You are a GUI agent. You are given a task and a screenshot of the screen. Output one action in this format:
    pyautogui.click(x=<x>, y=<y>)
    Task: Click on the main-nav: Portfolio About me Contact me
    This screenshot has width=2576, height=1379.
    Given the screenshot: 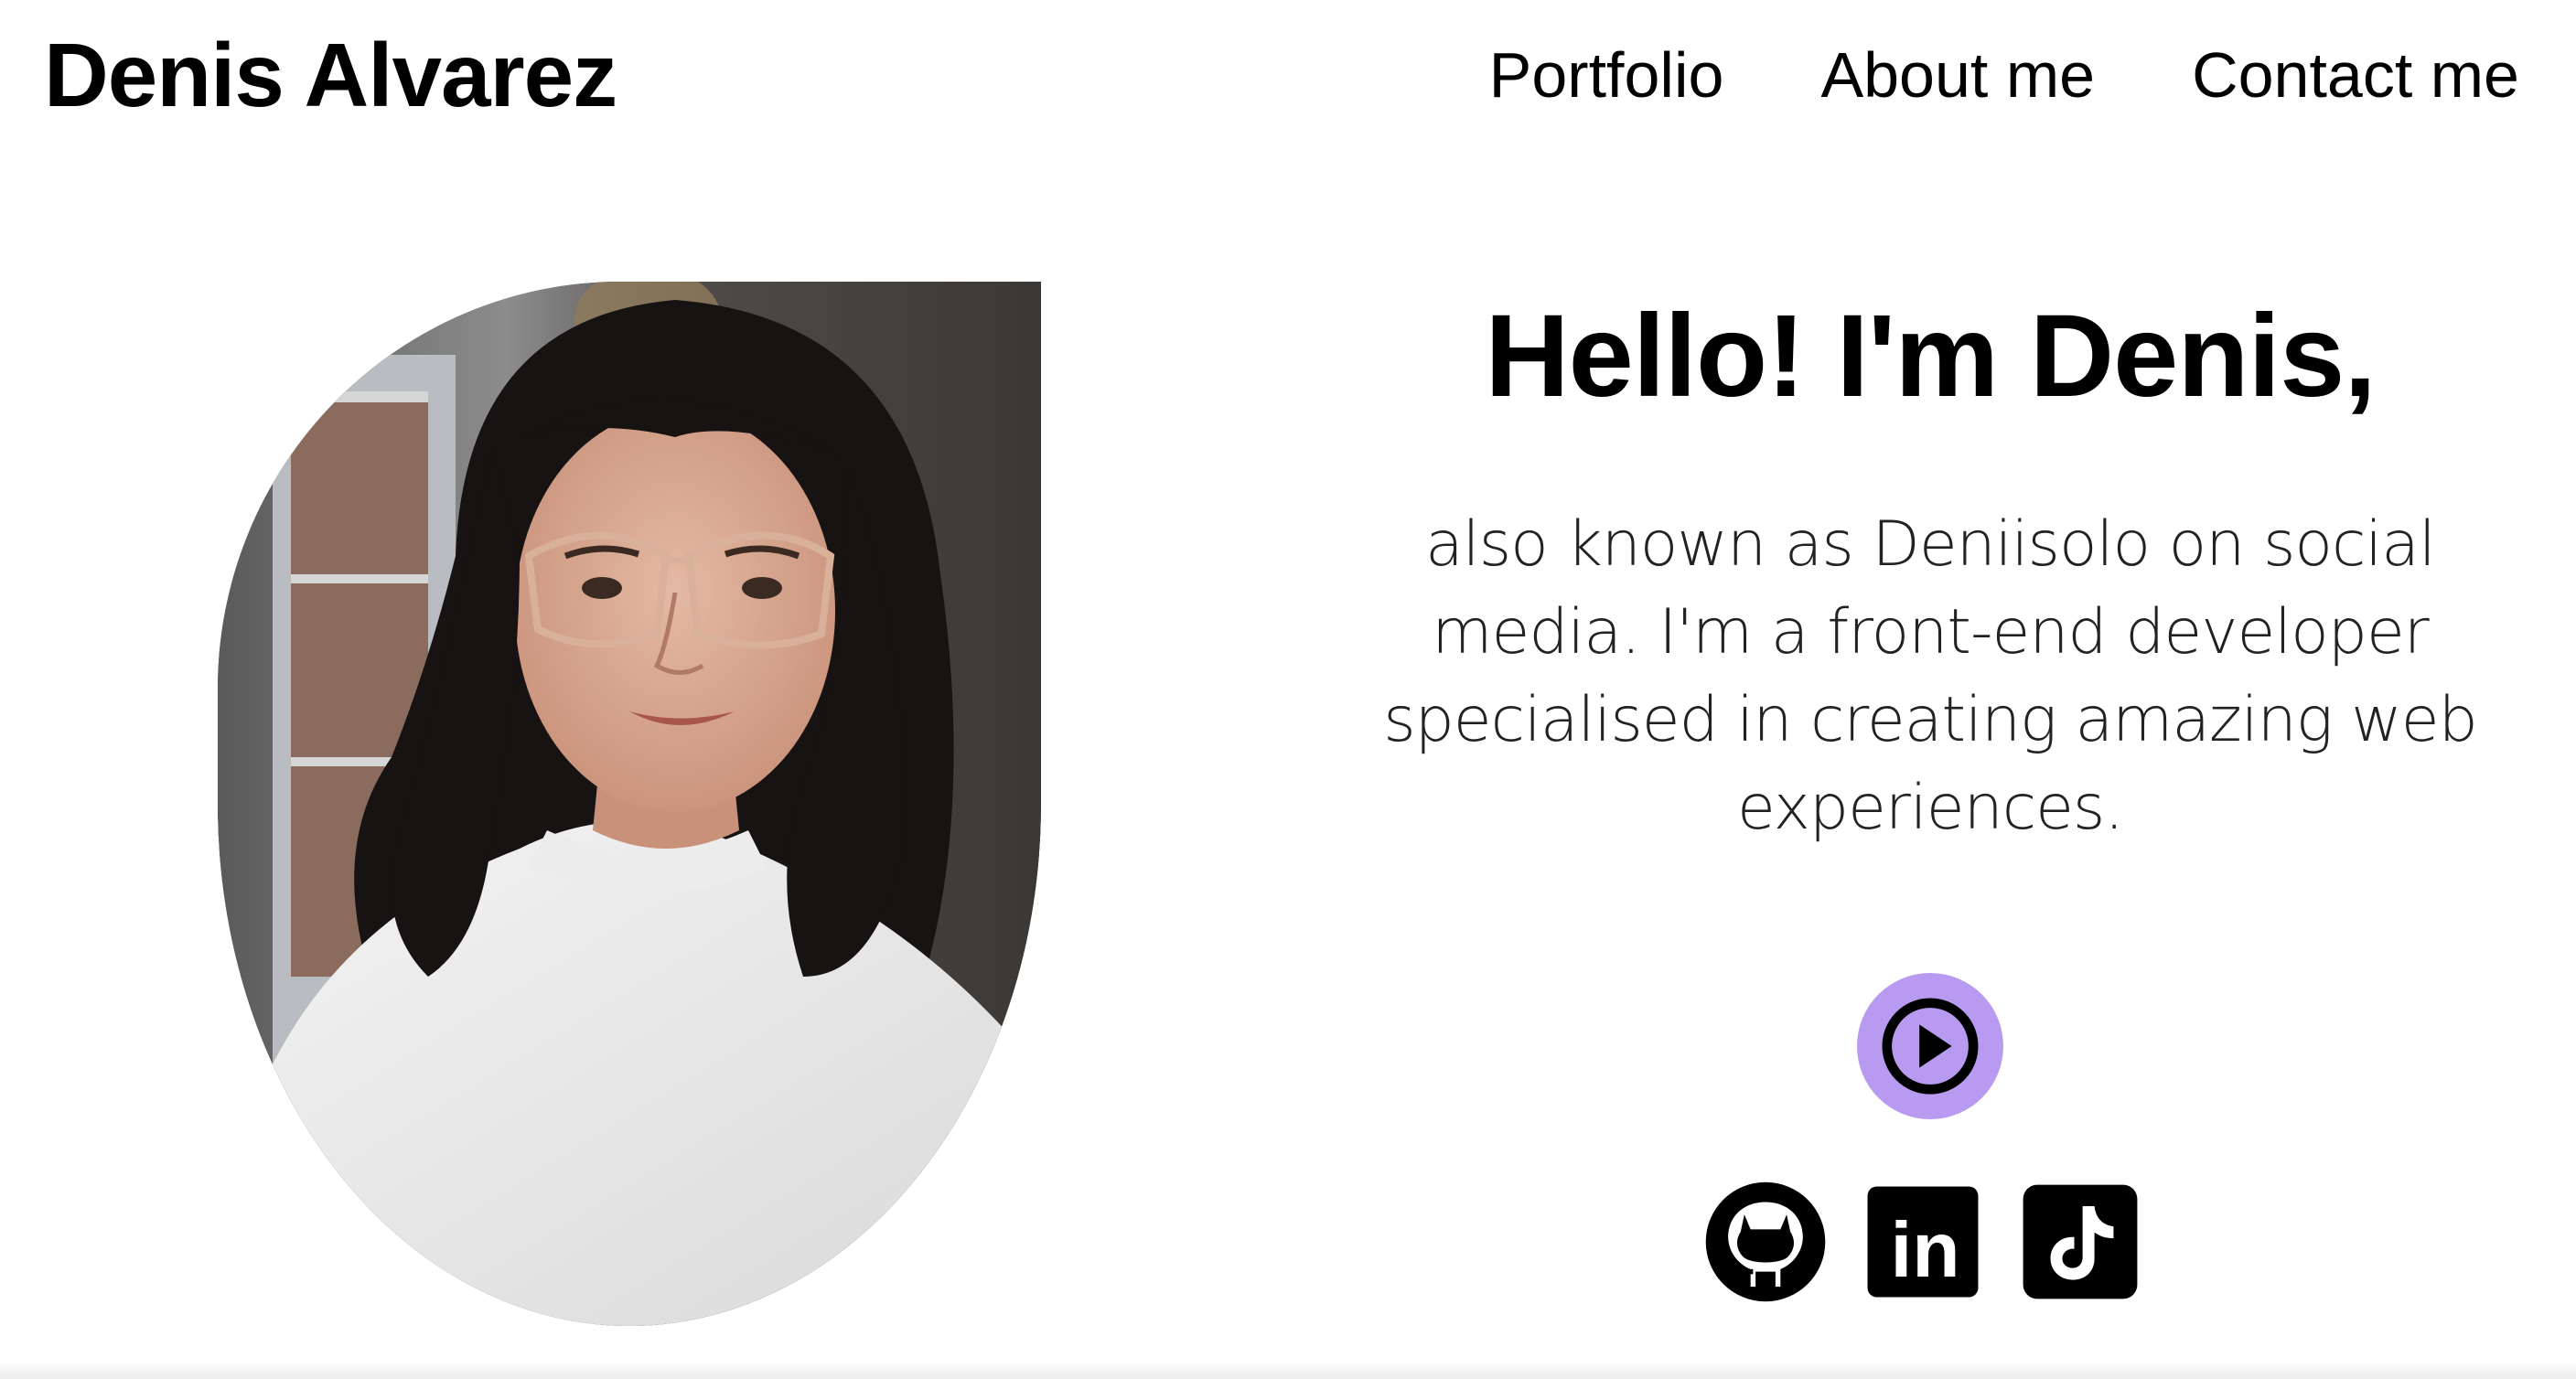 What is the action you would take?
    pyautogui.click(x=2004, y=75)
    